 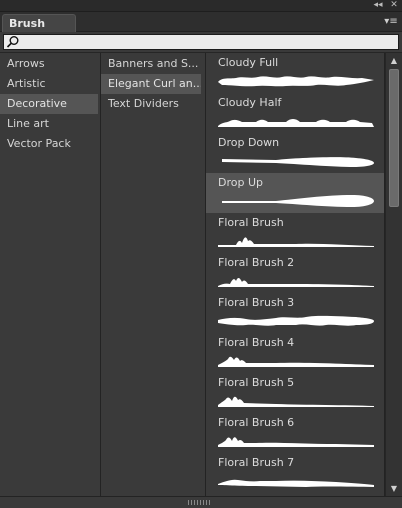 What do you see at coordinates (12, 42) in the screenshot?
I see `search-icon` at bounding box center [12, 42].